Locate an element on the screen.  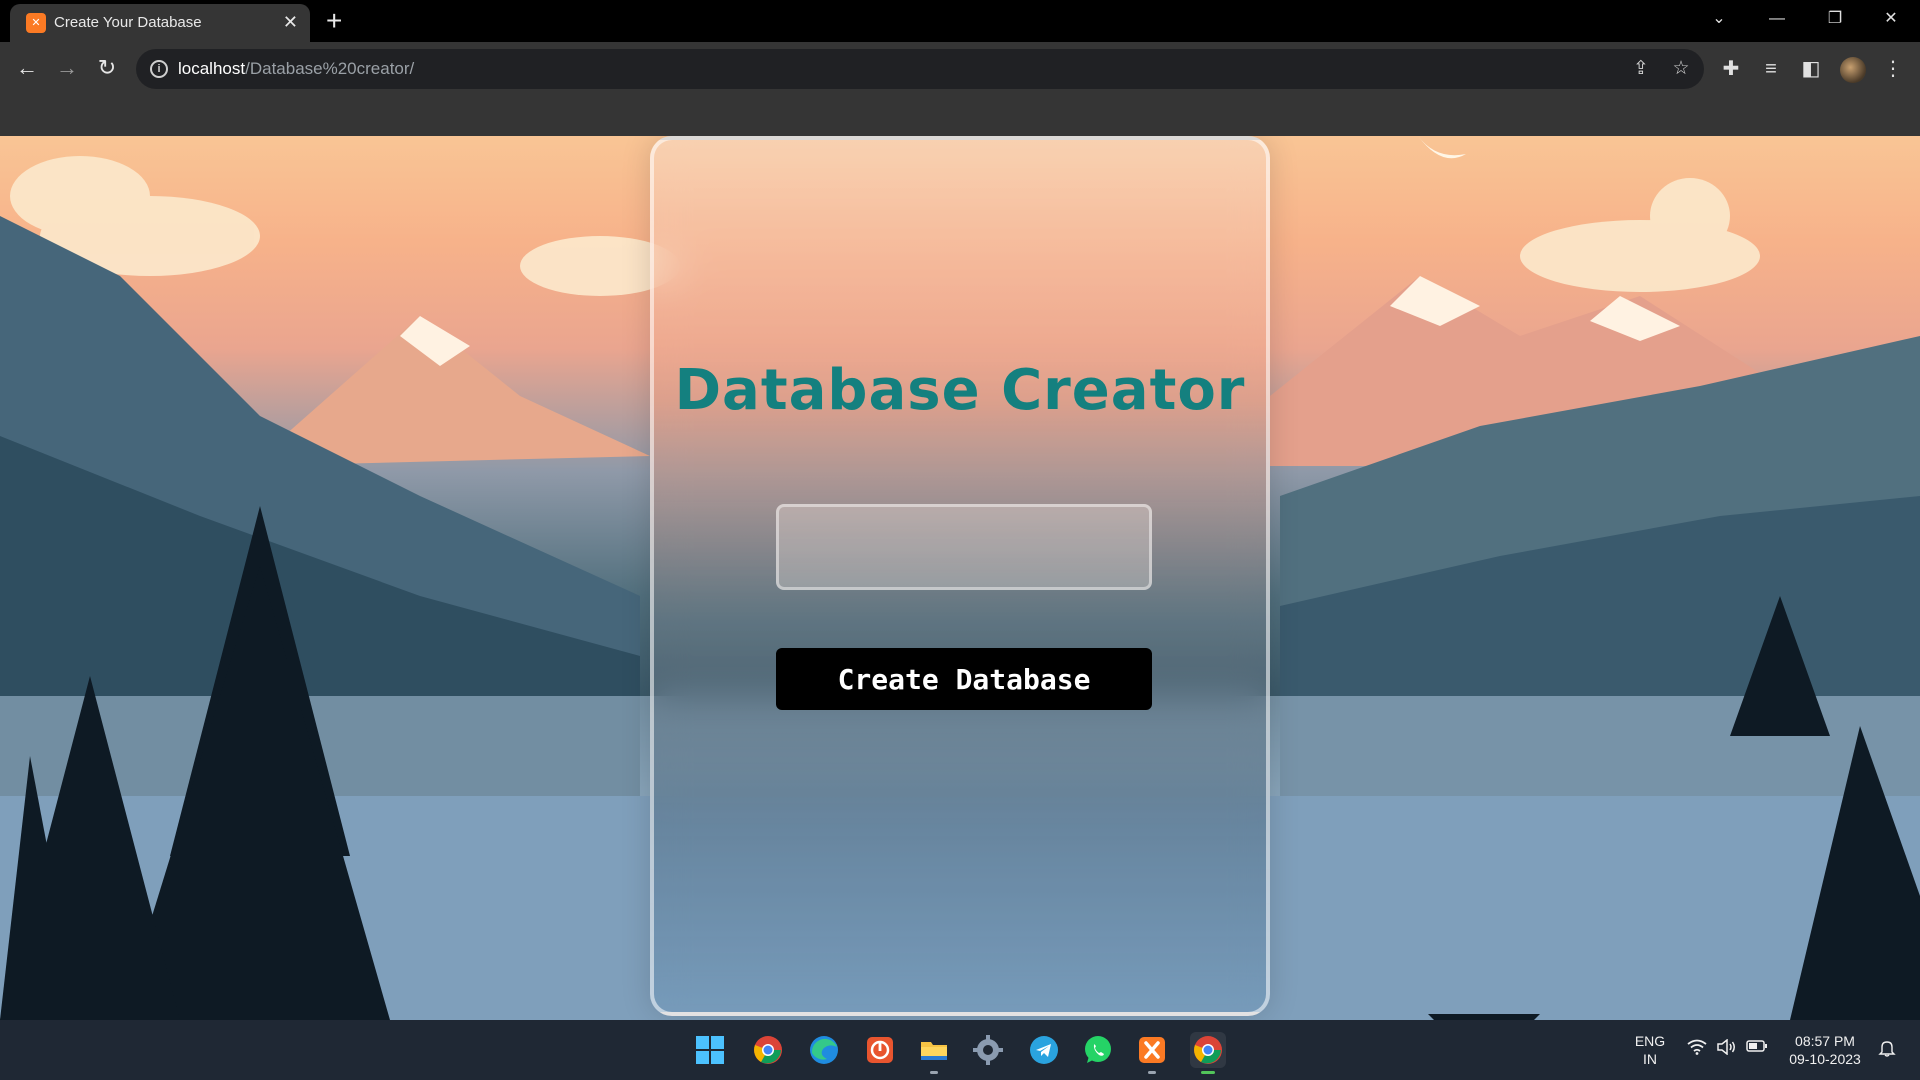
windows-taskbar: ENG IN 08:57 PM 09-10-2023 is located at coordinates (960, 1050).